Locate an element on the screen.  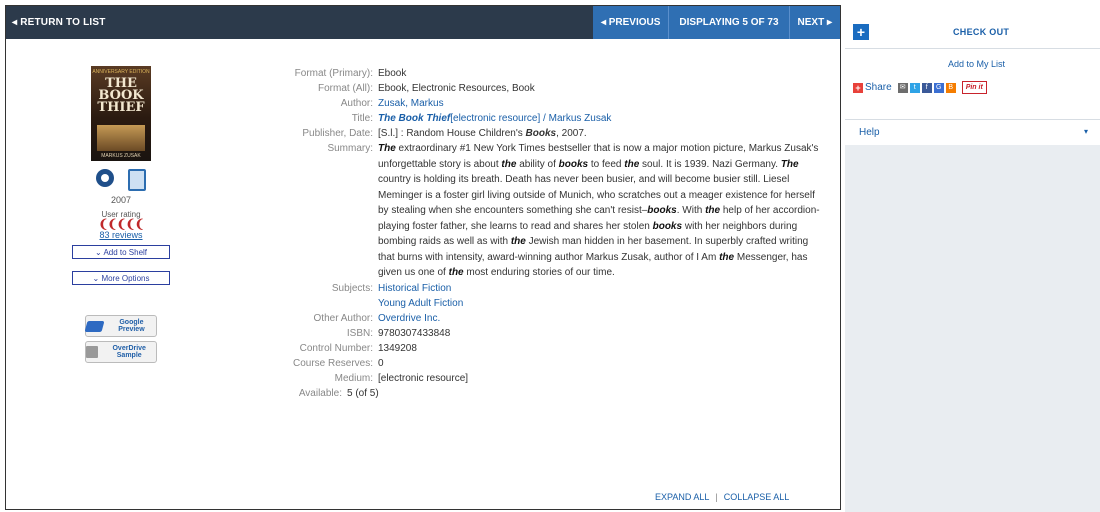
displaying-count: DISPLAYING 5 OF 73 is located at coordinates (729, 22).